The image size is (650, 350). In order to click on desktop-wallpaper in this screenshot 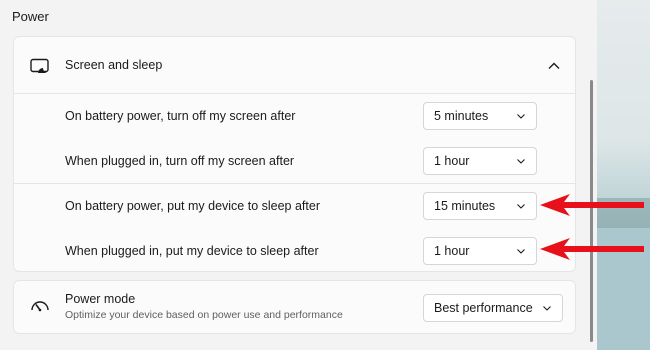, I will do `click(623, 175)`.